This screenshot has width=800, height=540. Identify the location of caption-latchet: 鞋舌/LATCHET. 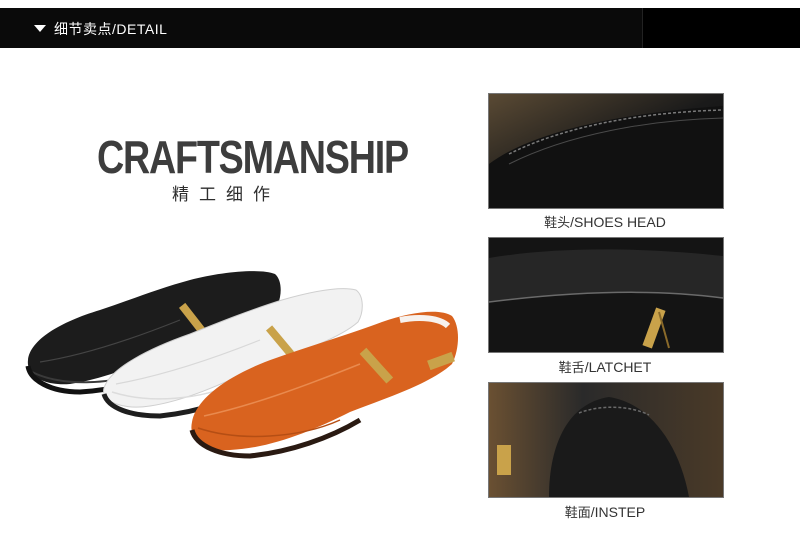
(605, 366).